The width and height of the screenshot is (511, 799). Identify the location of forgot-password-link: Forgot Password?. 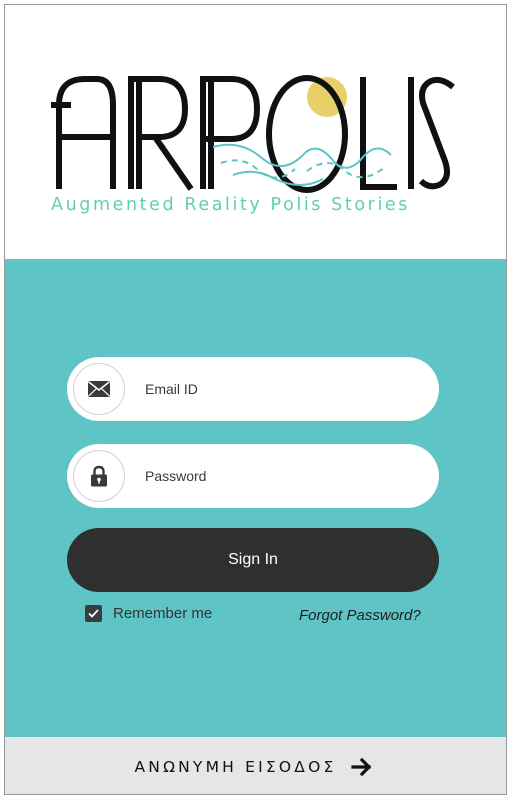
(360, 615).